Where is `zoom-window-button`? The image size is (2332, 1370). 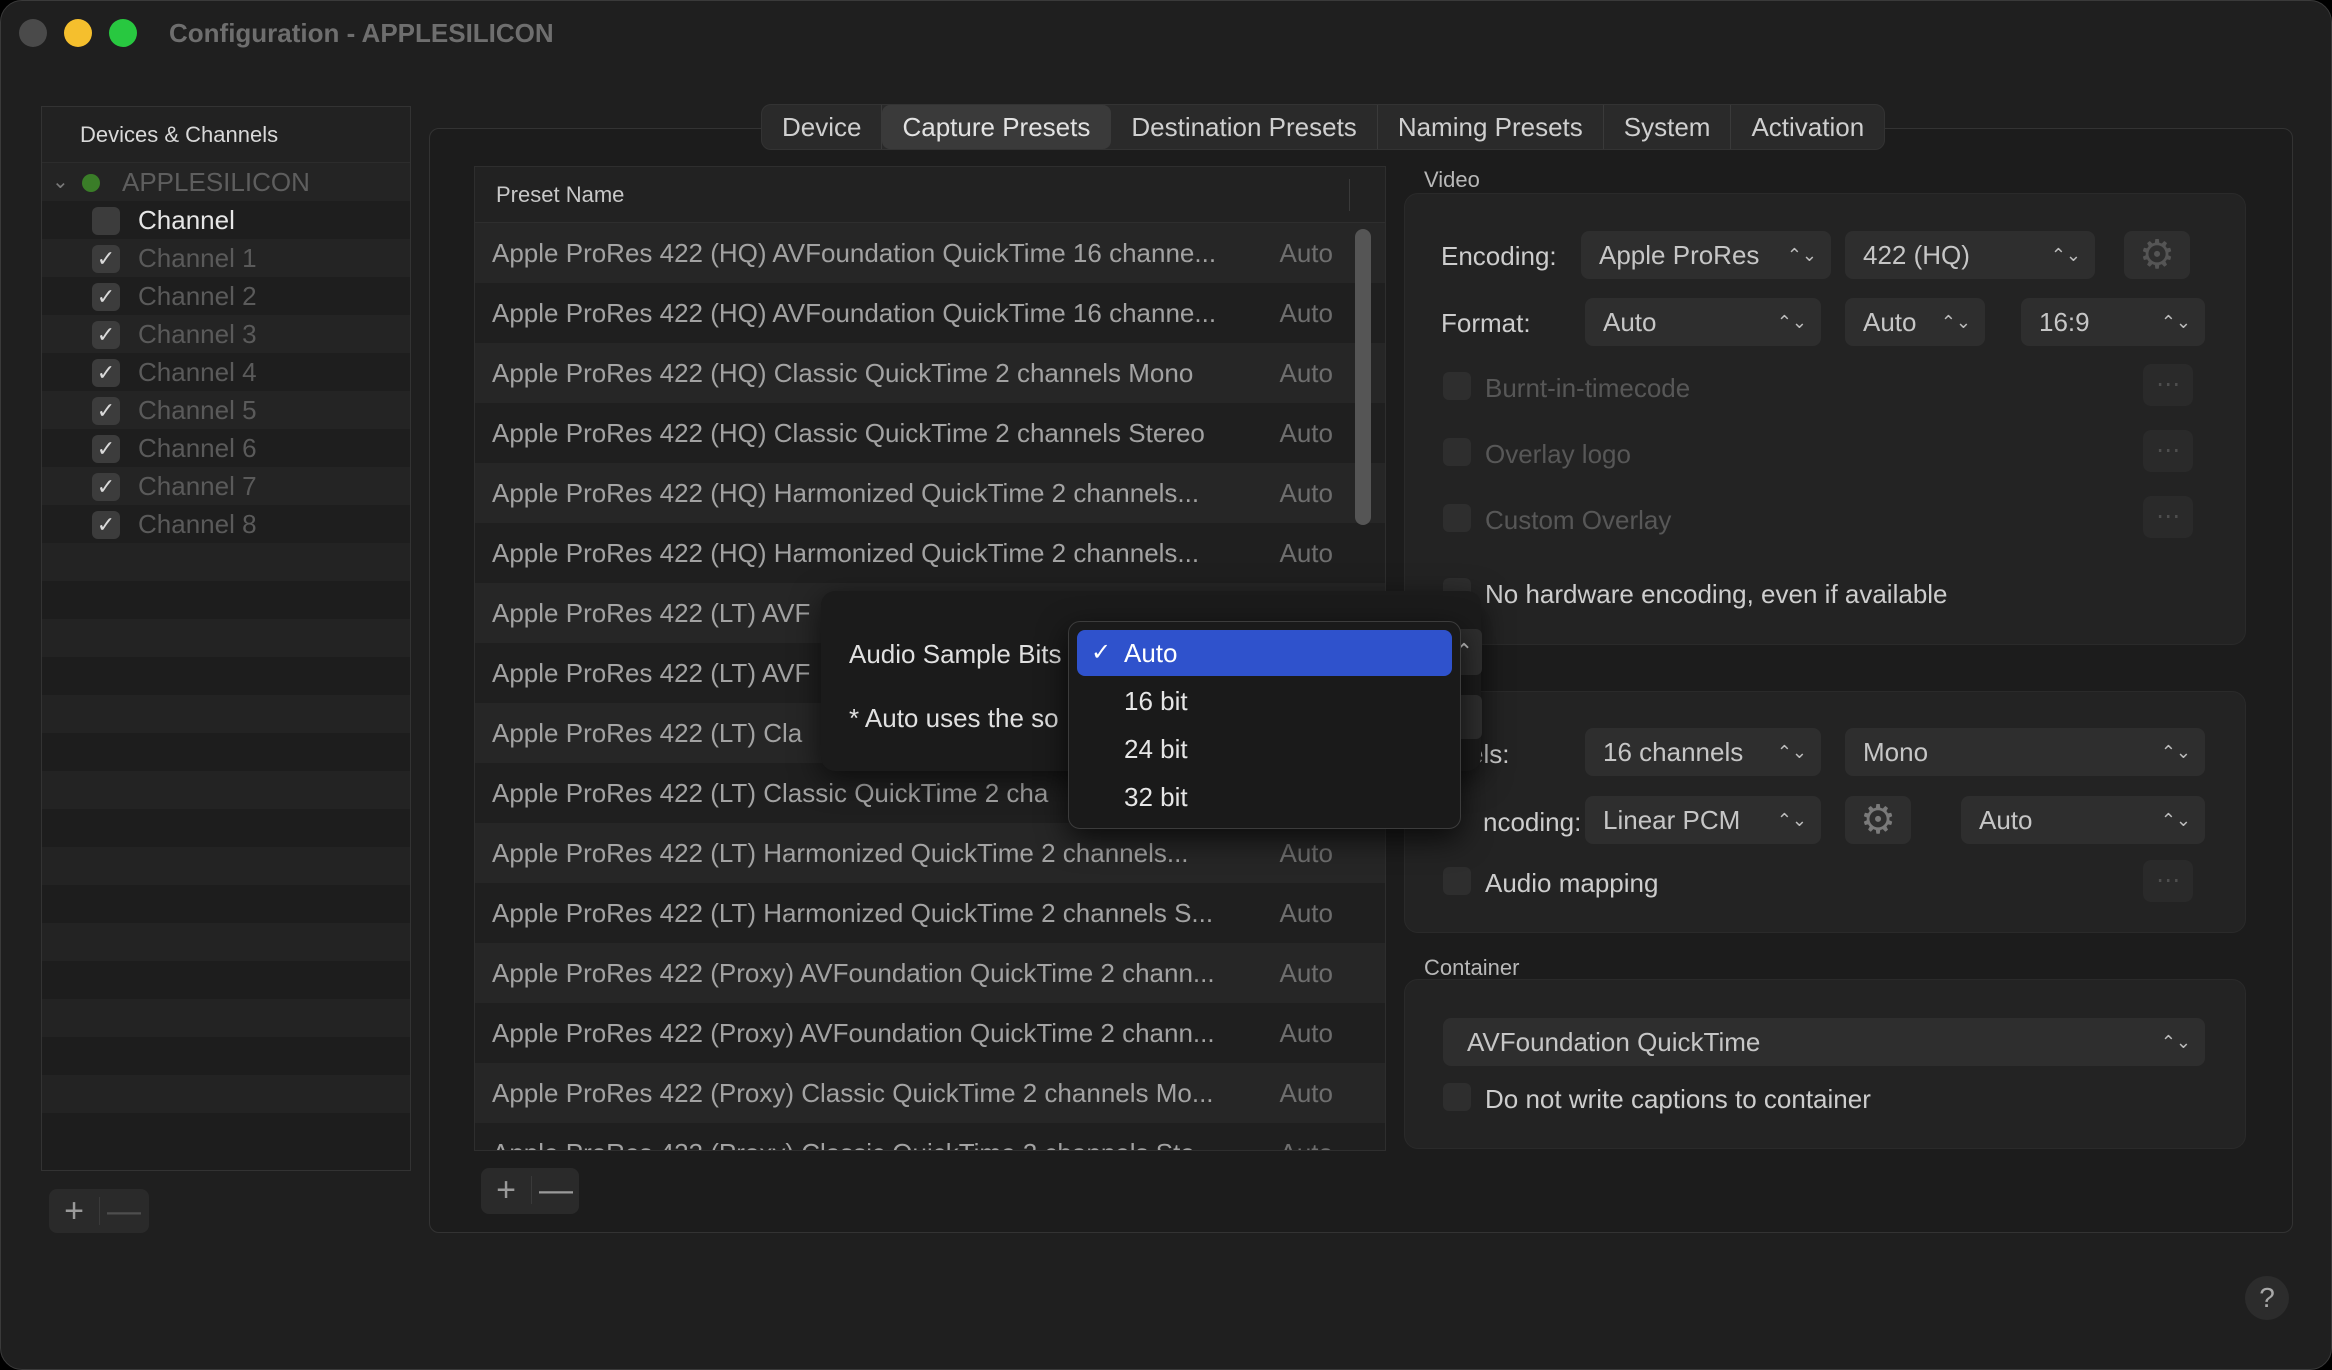
zoom-window-button is located at coordinates (123, 33).